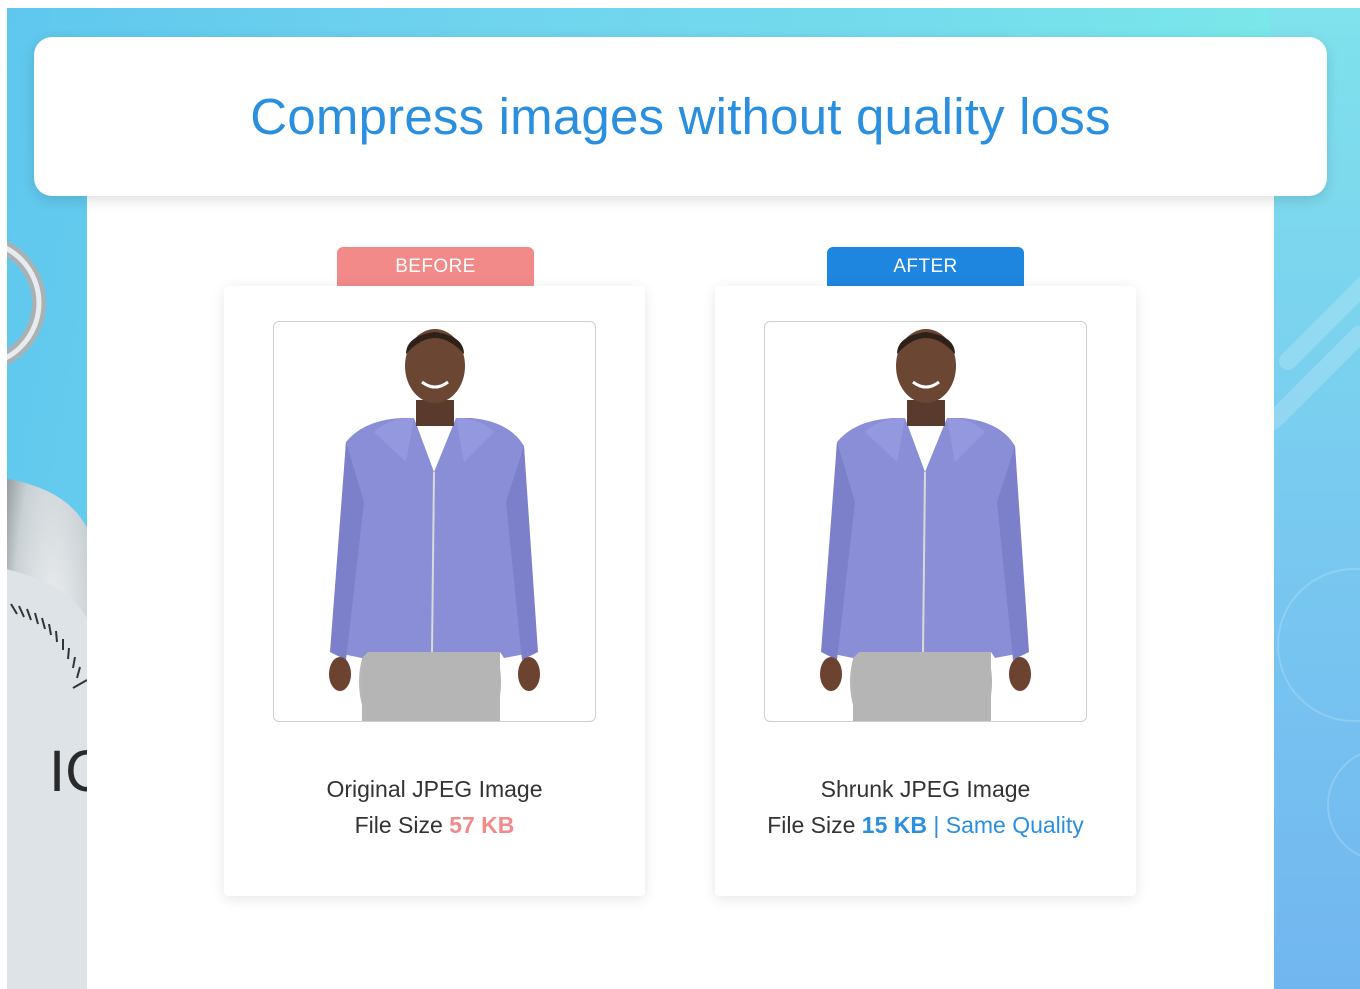 The width and height of the screenshot is (1360, 989). I want to click on after-caption: Shrunk JPEG Image, so click(925, 789).